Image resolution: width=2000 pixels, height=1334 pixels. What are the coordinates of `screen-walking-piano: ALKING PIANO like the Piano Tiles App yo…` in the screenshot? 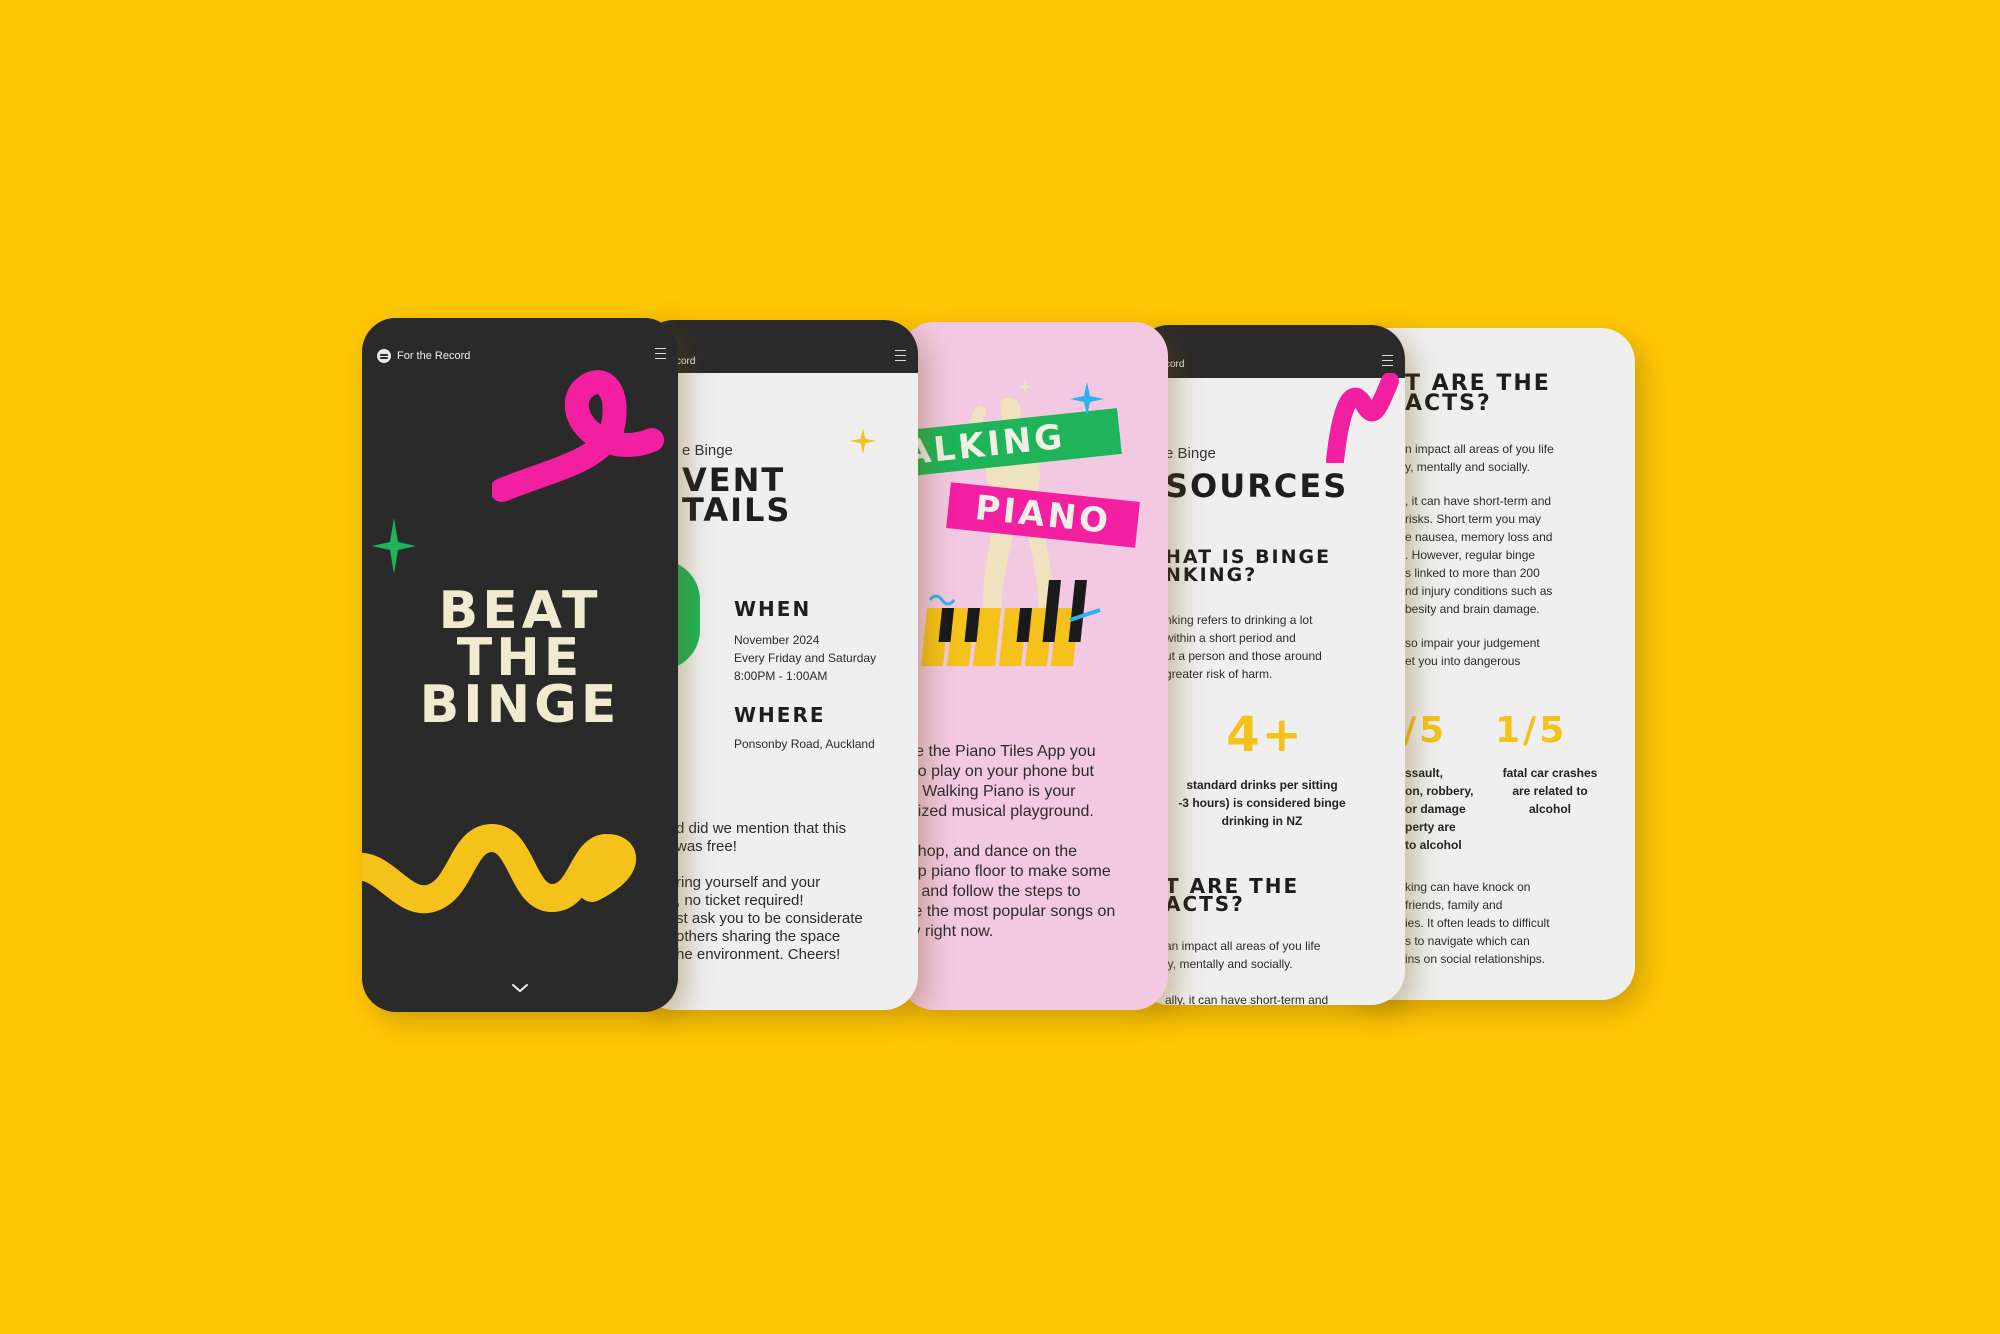 It's located at (1034, 666).